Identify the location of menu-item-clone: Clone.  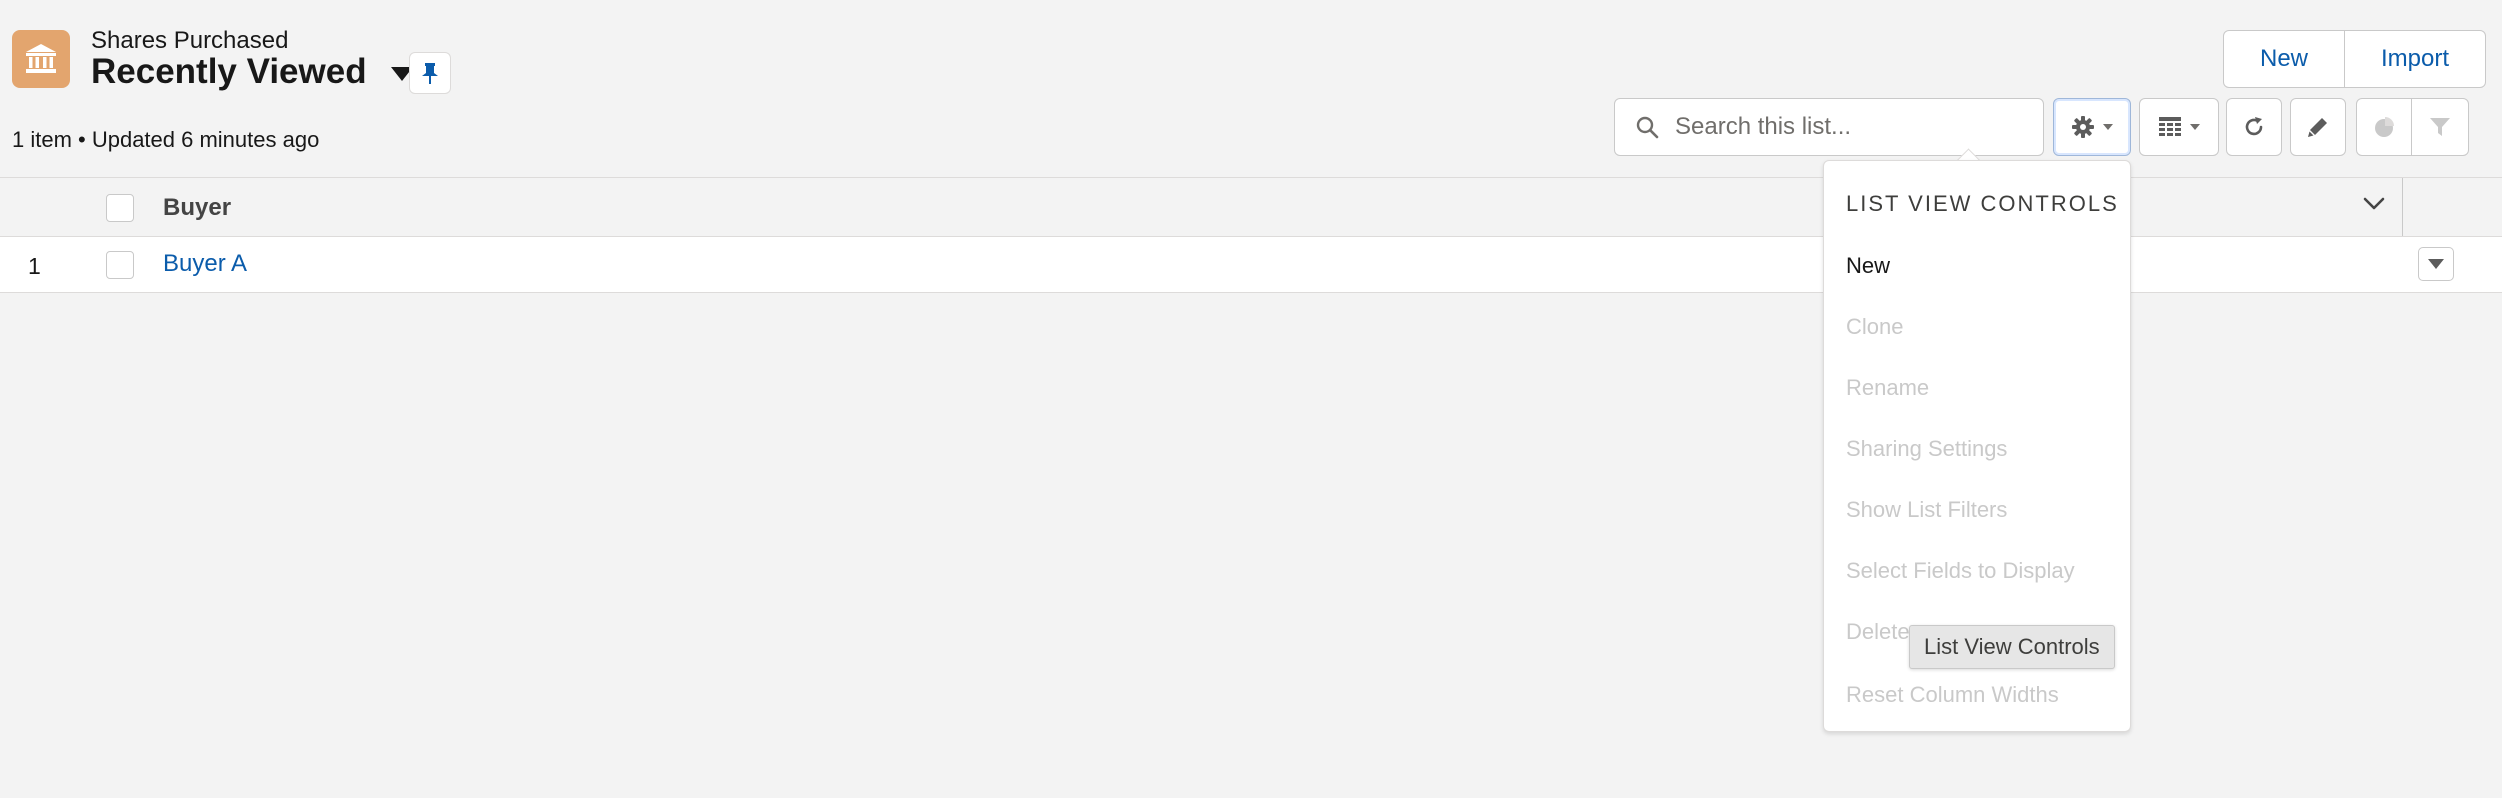
(1875, 326).